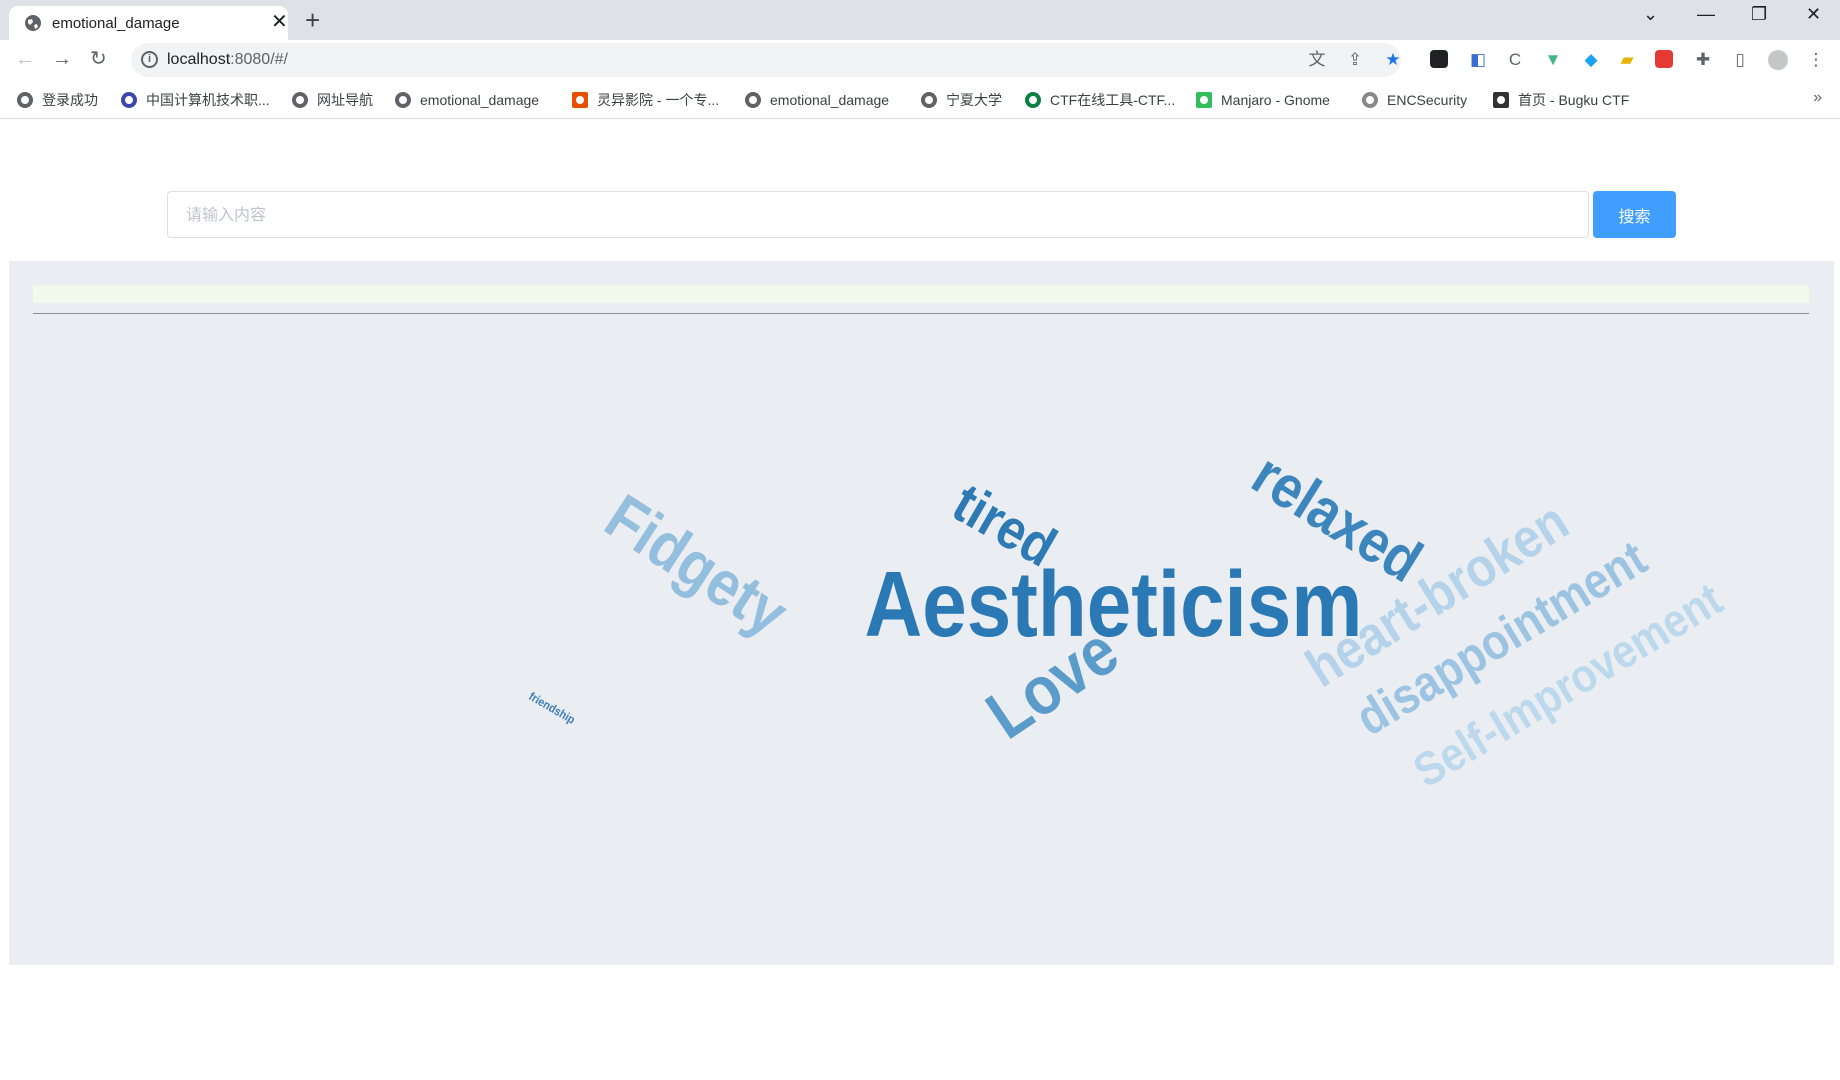  What do you see at coordinates (345, 100) in the screenshot?
I see `bookmark-label: 网址导航` at bounding box center [345, 100].